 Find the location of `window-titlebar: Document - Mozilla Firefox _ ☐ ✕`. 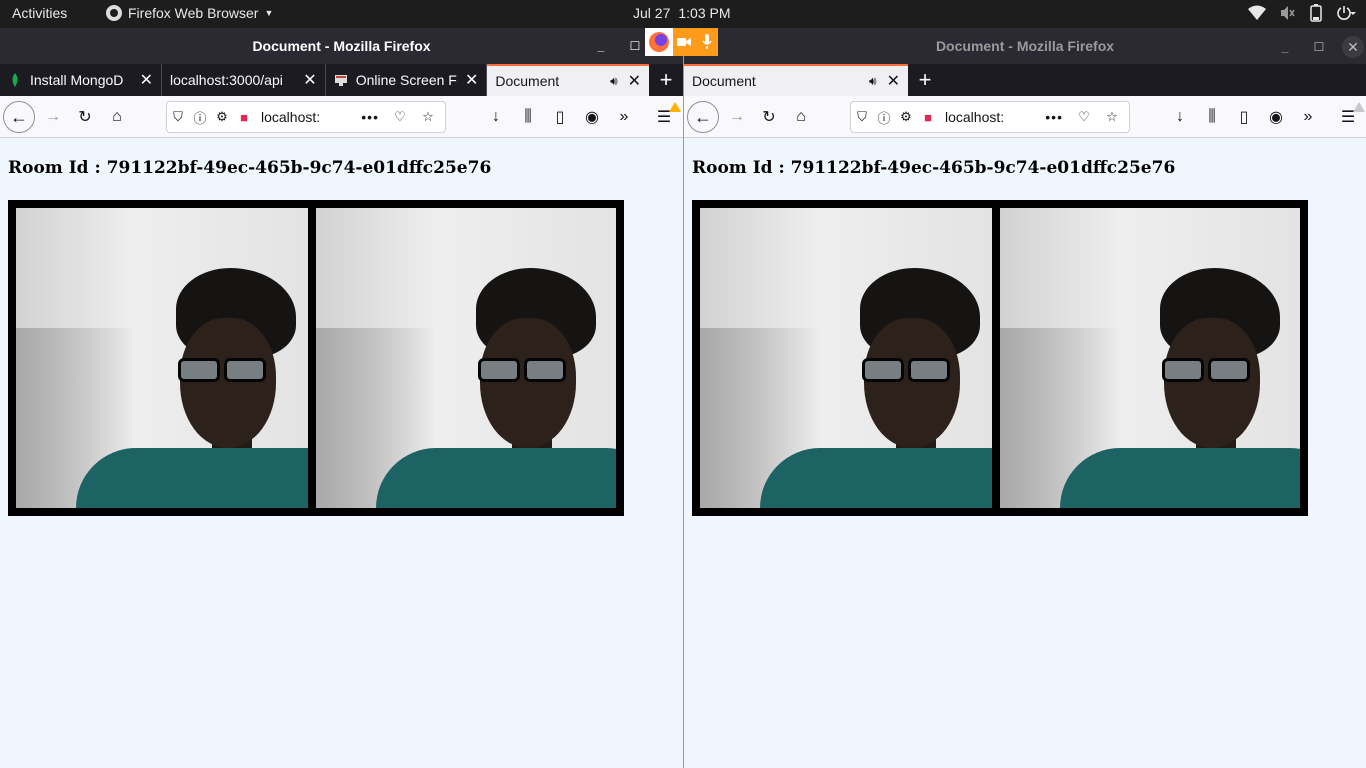

window-titlebar: Document - Mozilla Firefox _ ☐ ✕ is located at coordinates (1025, 46).